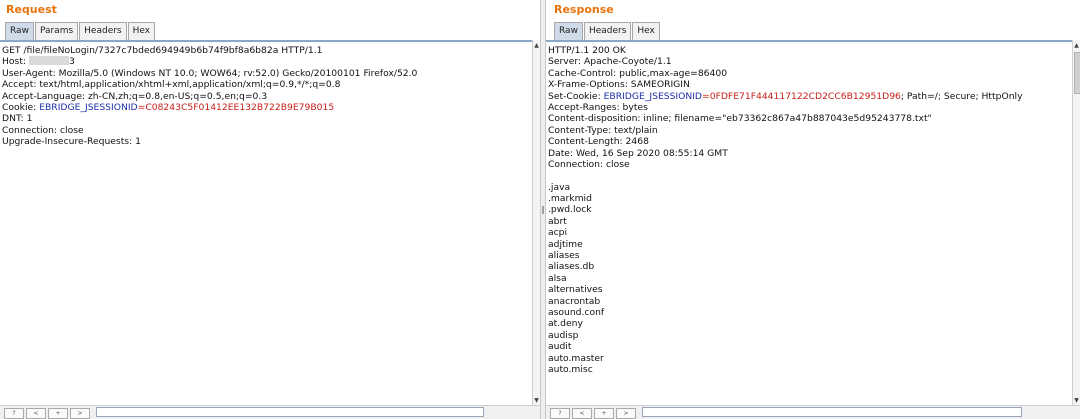  I want to click on response-line: Server: Apache-Coyote/1.1, so click(785, 61).